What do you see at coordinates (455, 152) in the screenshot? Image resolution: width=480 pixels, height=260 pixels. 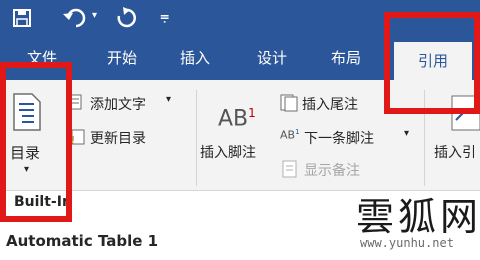 I see `insert-citation-button: 插入引` at bounding box center [455, 152].